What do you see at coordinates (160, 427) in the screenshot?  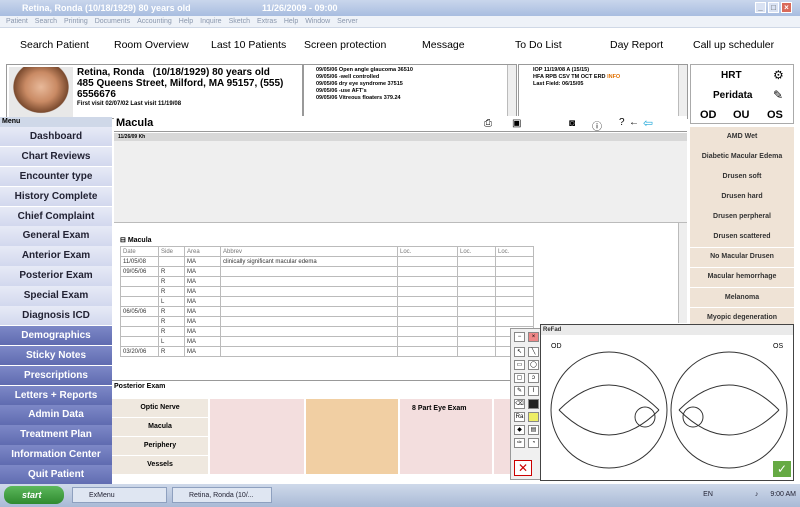 I see `row-macula: Macula` at bounding box center [160, 427].